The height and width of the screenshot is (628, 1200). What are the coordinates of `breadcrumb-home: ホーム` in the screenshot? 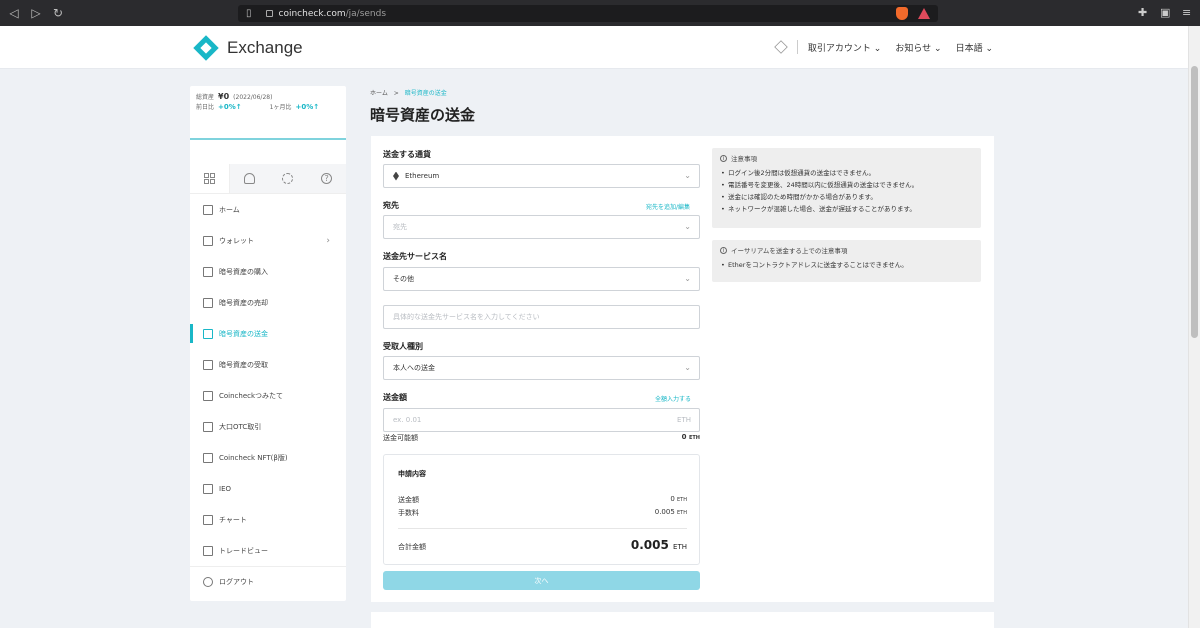 It's located at (379, 93).